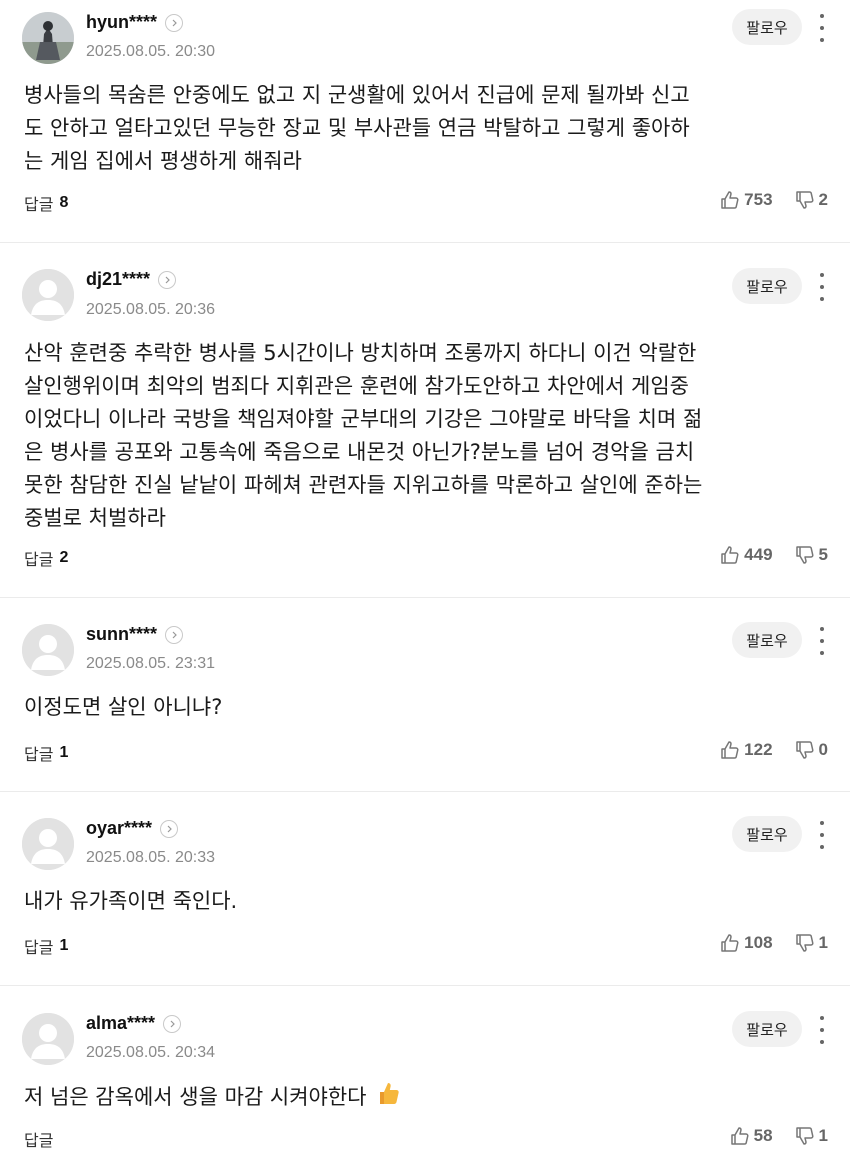 This screenshot has width=850, height=1176. I want to click on username: dj21****, so click(131, 279).